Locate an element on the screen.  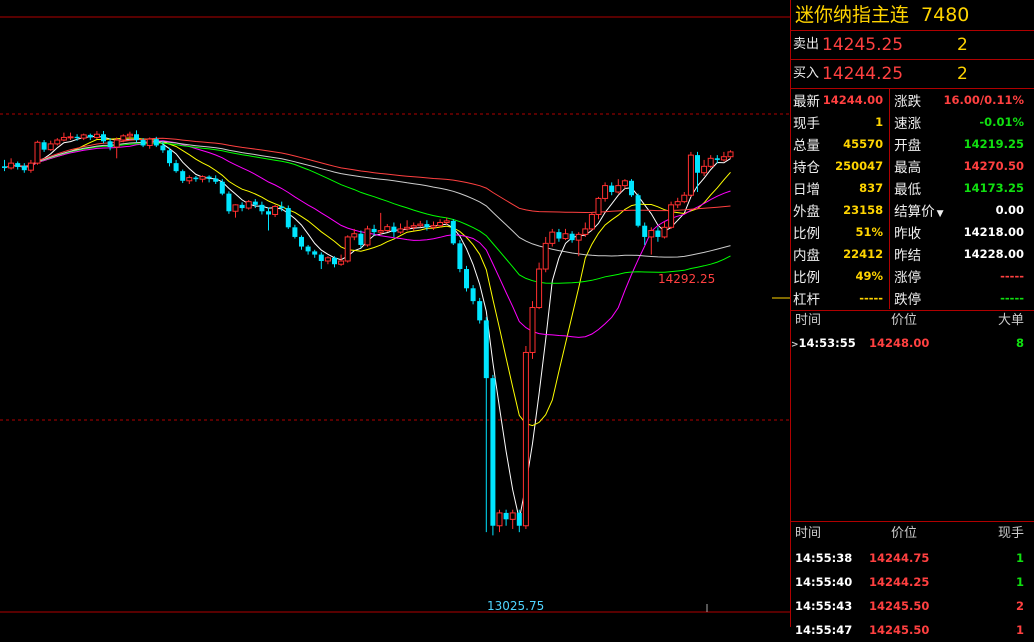
list-item: >14:53:55 14248.00 8 is located at coordinates (912, 343).